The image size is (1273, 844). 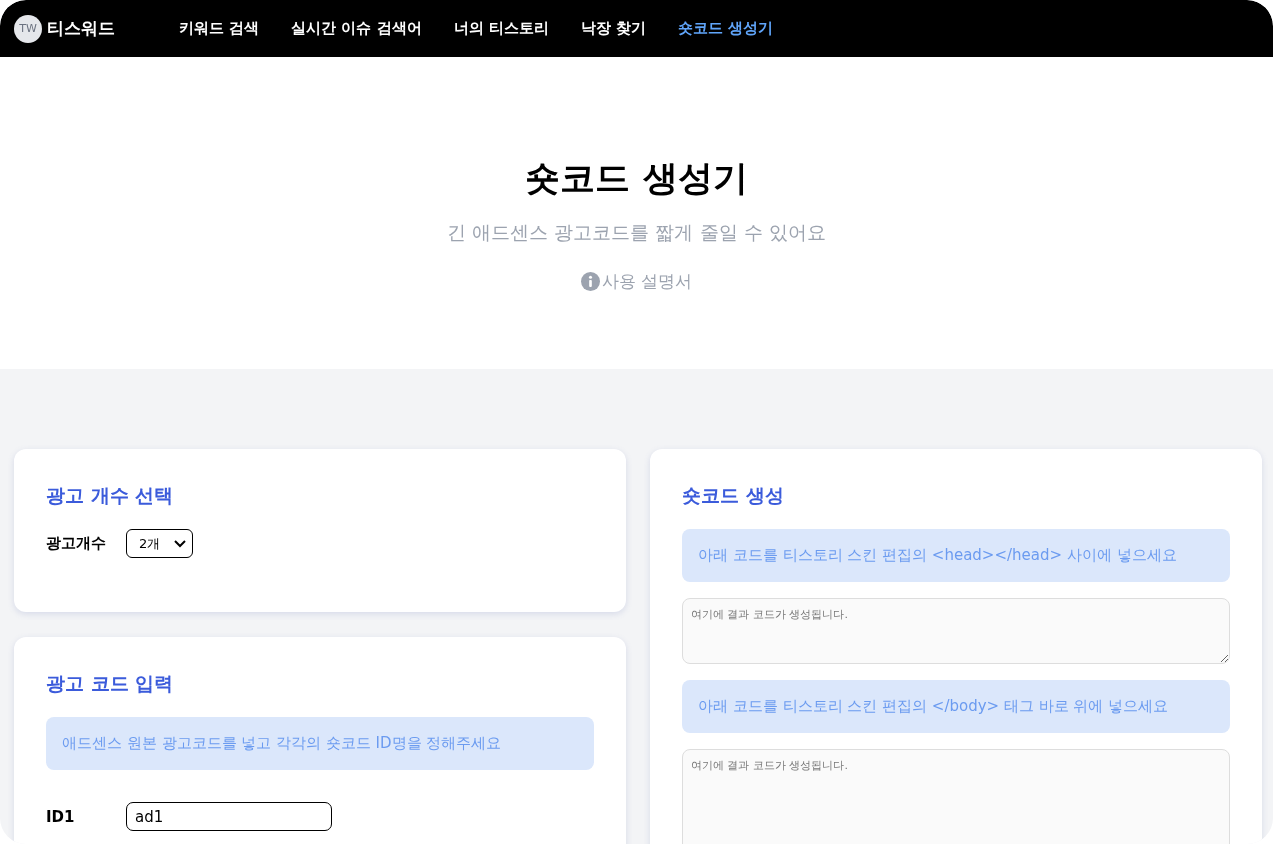 What do you see at coordinates (76, 543) in the screenshot?
I see `field-label: 광고개수` at bounding box center [76, 543].